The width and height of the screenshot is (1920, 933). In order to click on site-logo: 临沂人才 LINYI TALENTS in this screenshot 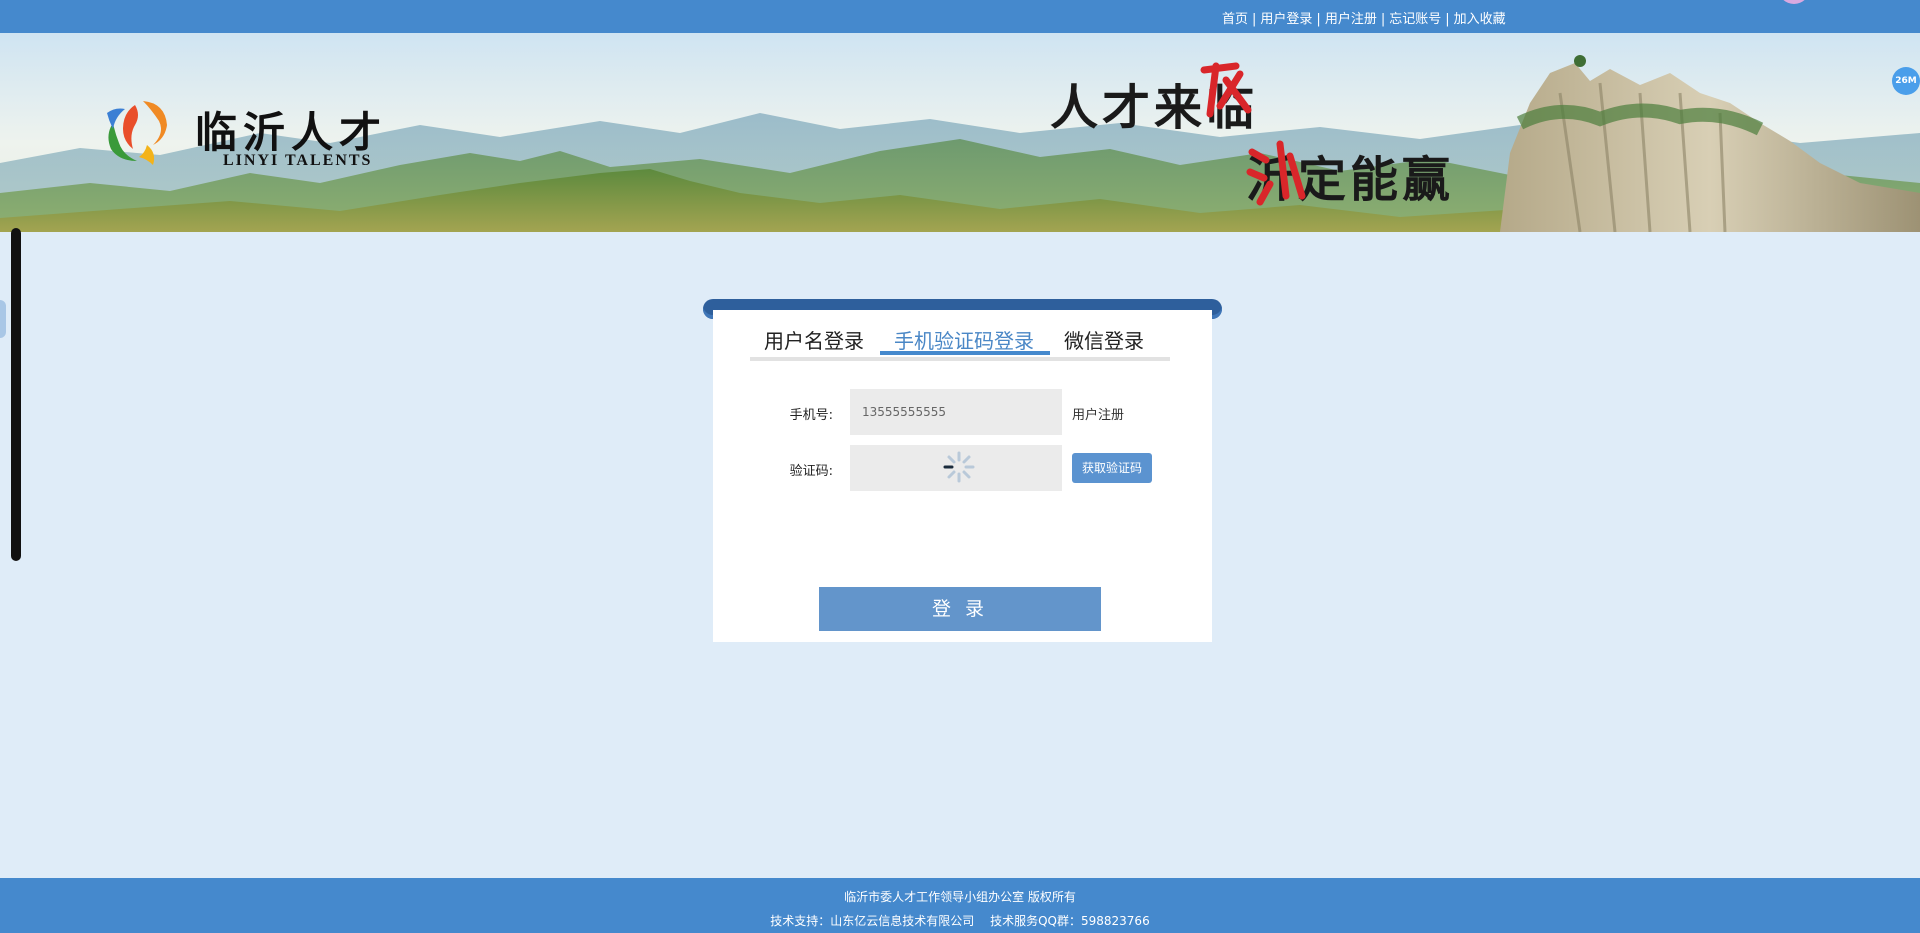, I will do `click(258, 135)`.